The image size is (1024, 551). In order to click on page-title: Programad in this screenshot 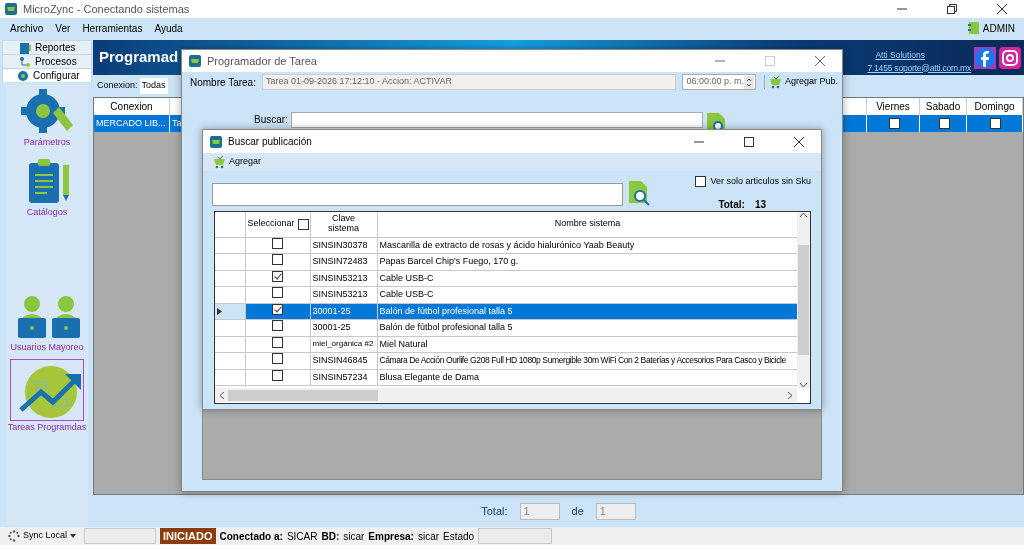, I will do `click(139, 57)`.